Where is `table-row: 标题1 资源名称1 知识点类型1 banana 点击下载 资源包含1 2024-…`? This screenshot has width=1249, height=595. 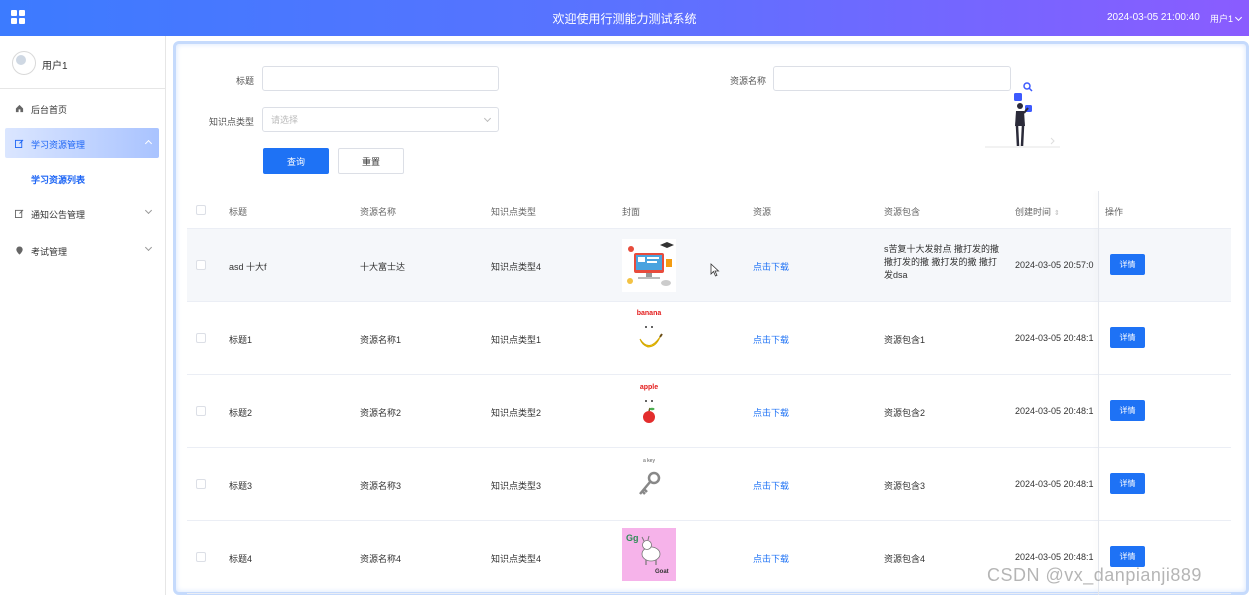 table-row: 标题1 资源名称1 知识点类型1 banana 点击下载 资源包含1 2024-… is located at coordinates (709, 338).